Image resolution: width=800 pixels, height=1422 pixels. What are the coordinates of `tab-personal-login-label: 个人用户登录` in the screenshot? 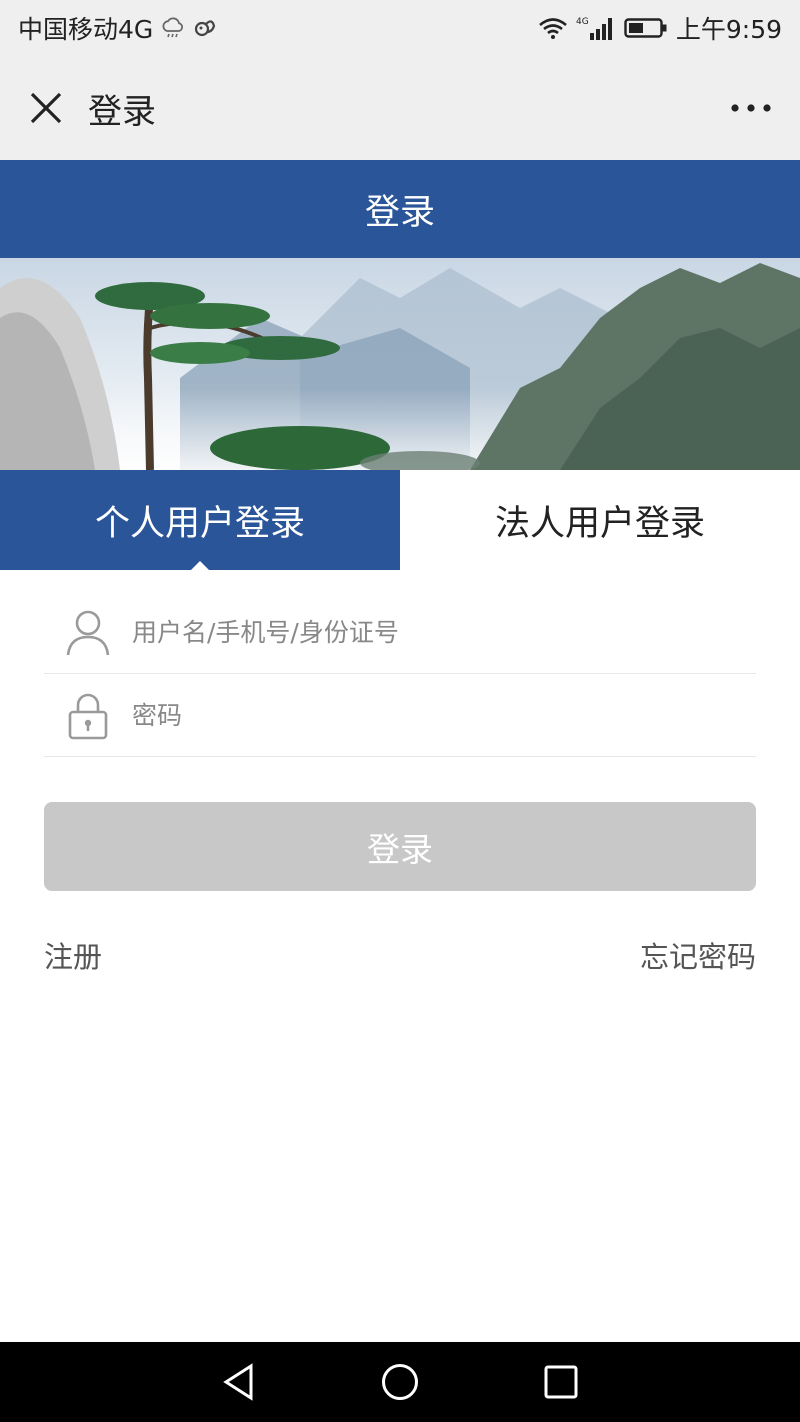 It's located at (199, 523).